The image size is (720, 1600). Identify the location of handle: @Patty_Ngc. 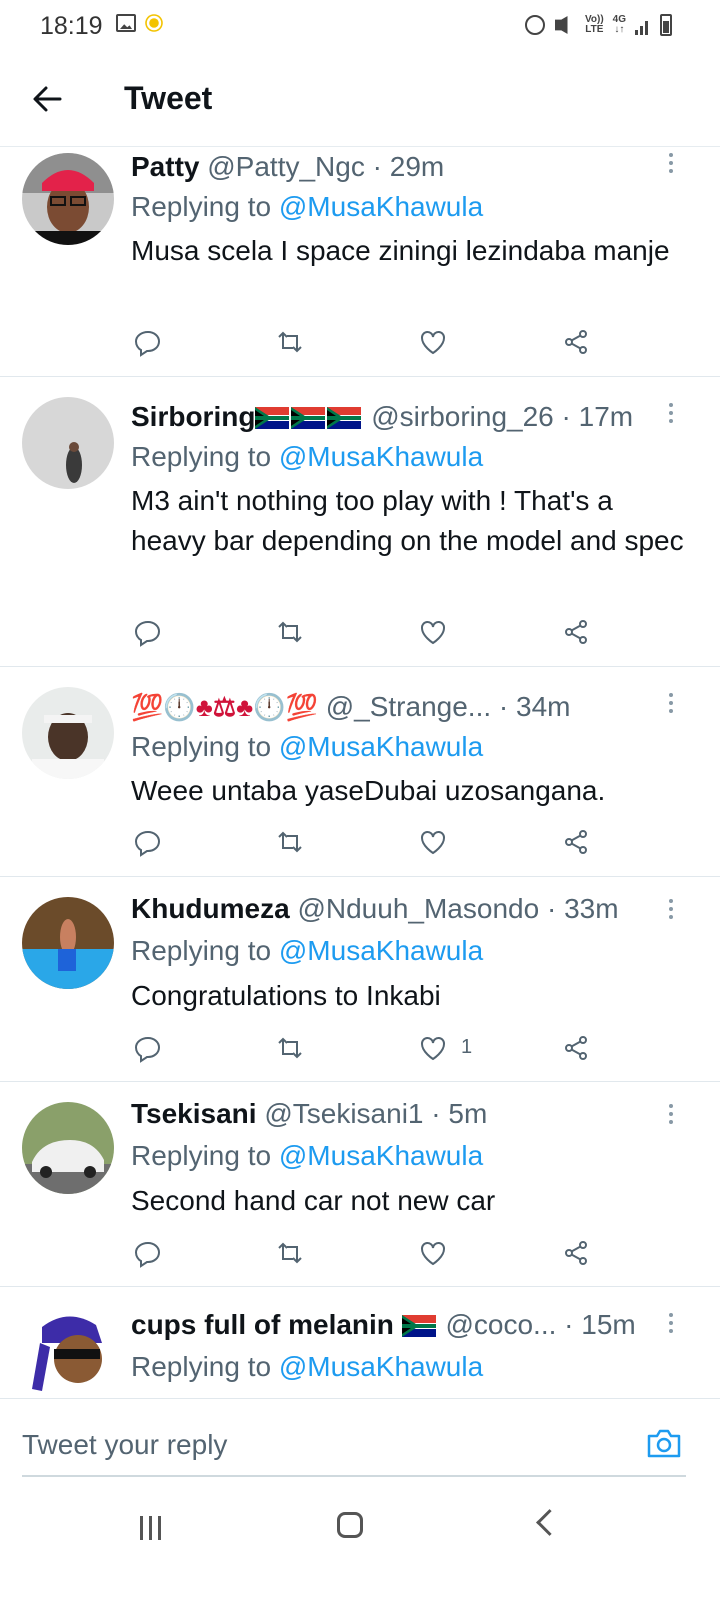
(286, 166).